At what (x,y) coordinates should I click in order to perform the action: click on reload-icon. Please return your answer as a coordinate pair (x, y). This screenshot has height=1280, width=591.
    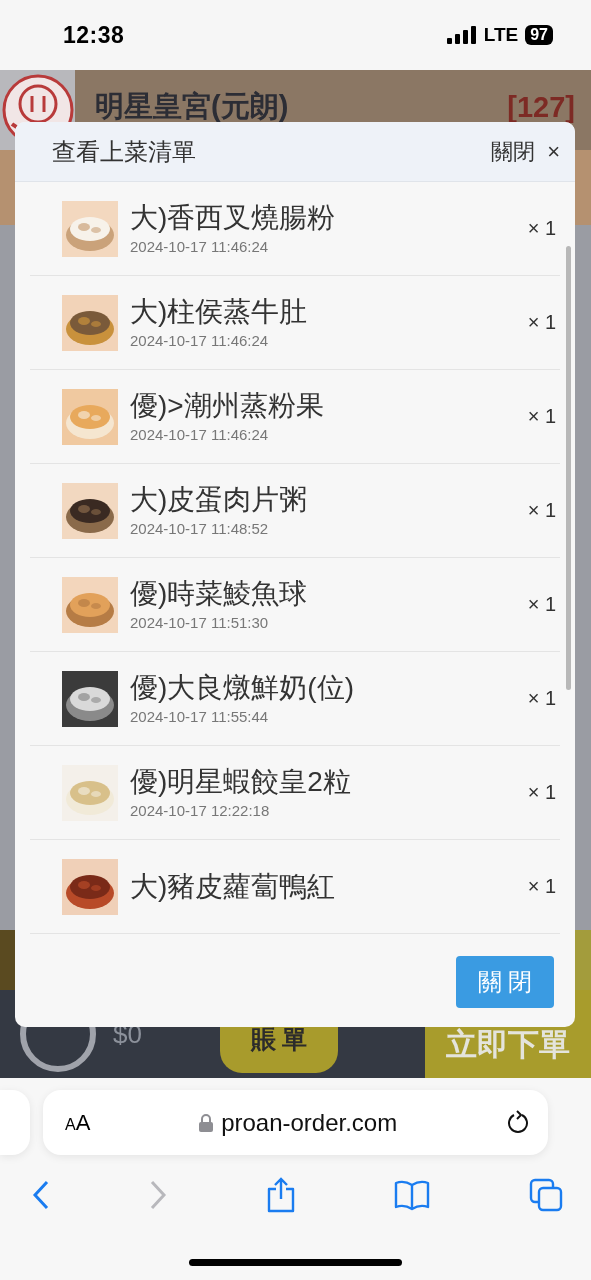
    Looking at the image, I should click on (518, 1122).